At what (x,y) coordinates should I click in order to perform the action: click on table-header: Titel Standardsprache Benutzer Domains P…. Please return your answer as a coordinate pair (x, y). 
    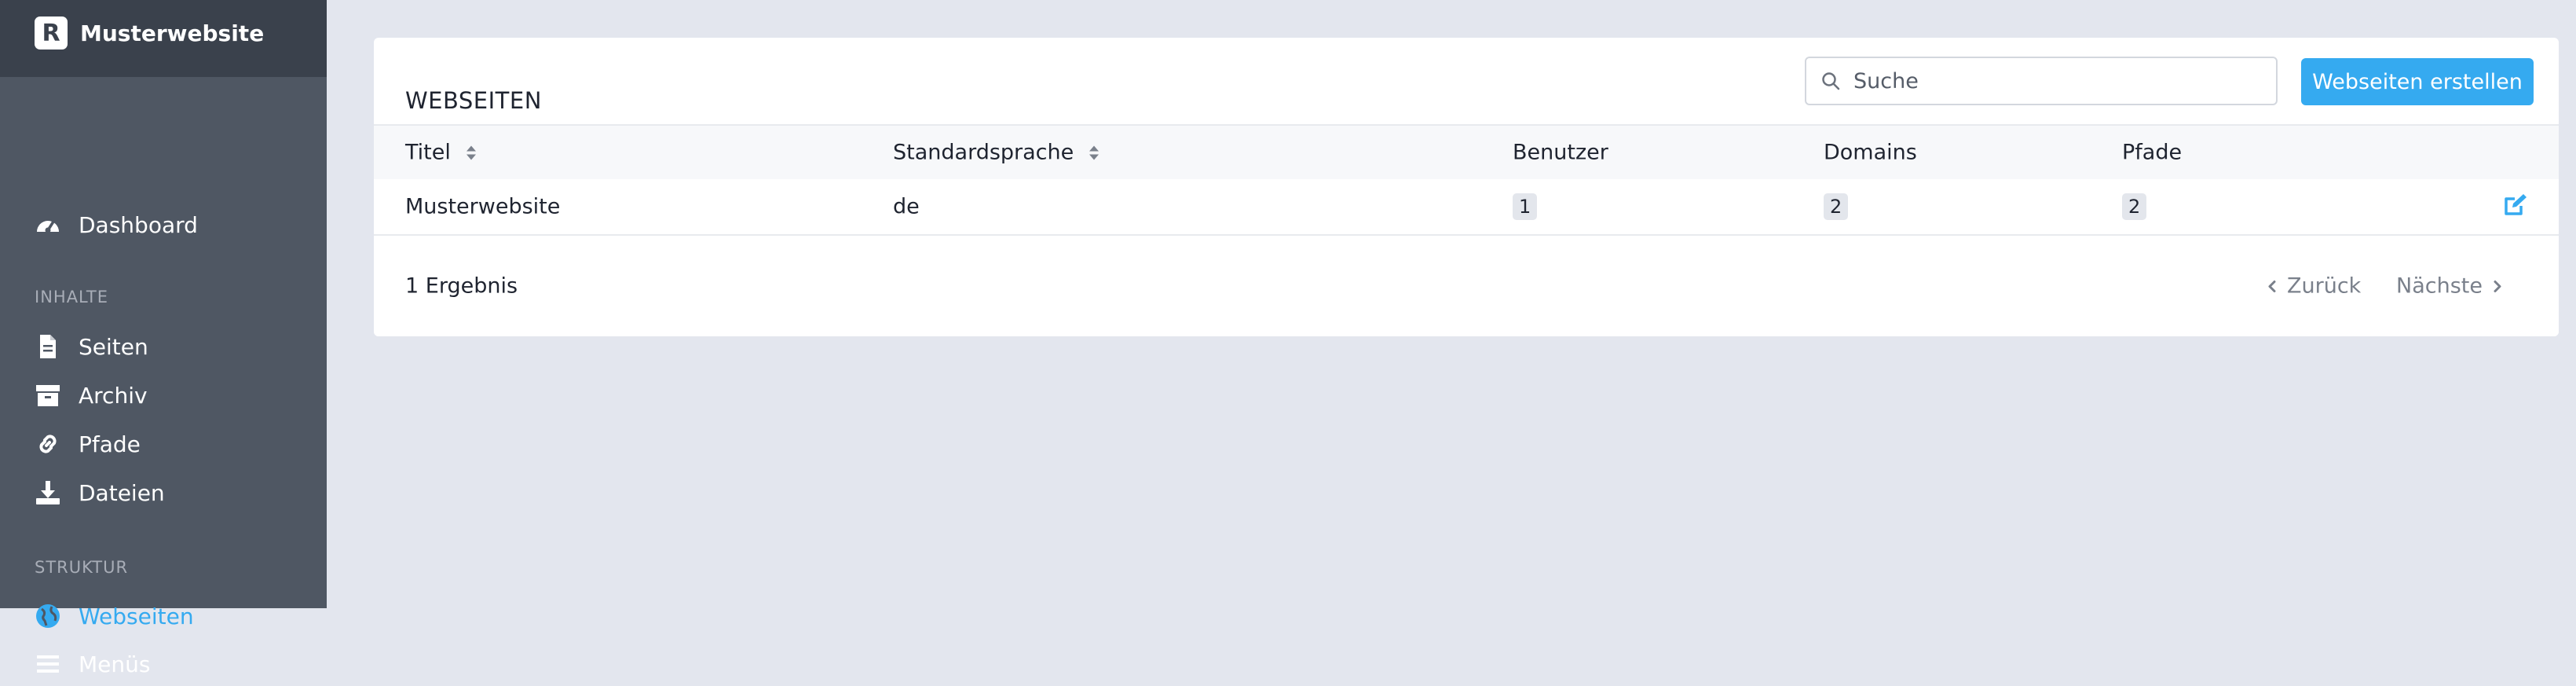
    Looking at the image, I should click on (1466, 152).